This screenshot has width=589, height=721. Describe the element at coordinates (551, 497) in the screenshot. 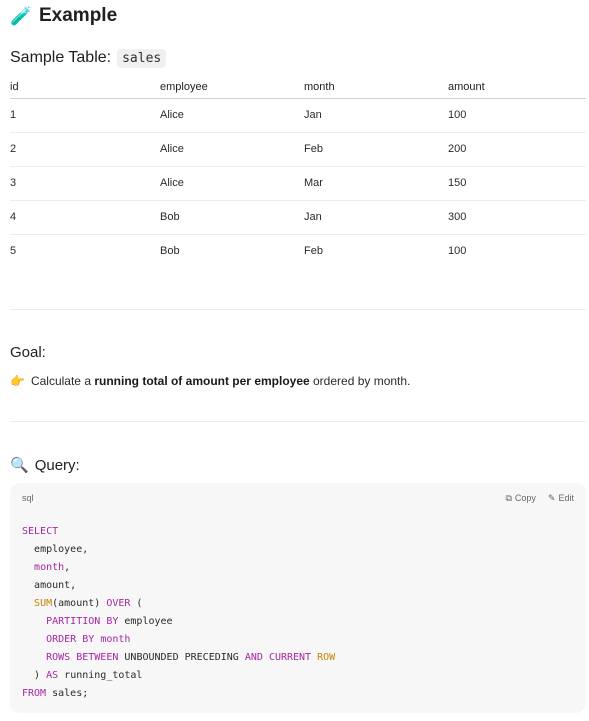

I see `edit-icon: ✎` at that location.